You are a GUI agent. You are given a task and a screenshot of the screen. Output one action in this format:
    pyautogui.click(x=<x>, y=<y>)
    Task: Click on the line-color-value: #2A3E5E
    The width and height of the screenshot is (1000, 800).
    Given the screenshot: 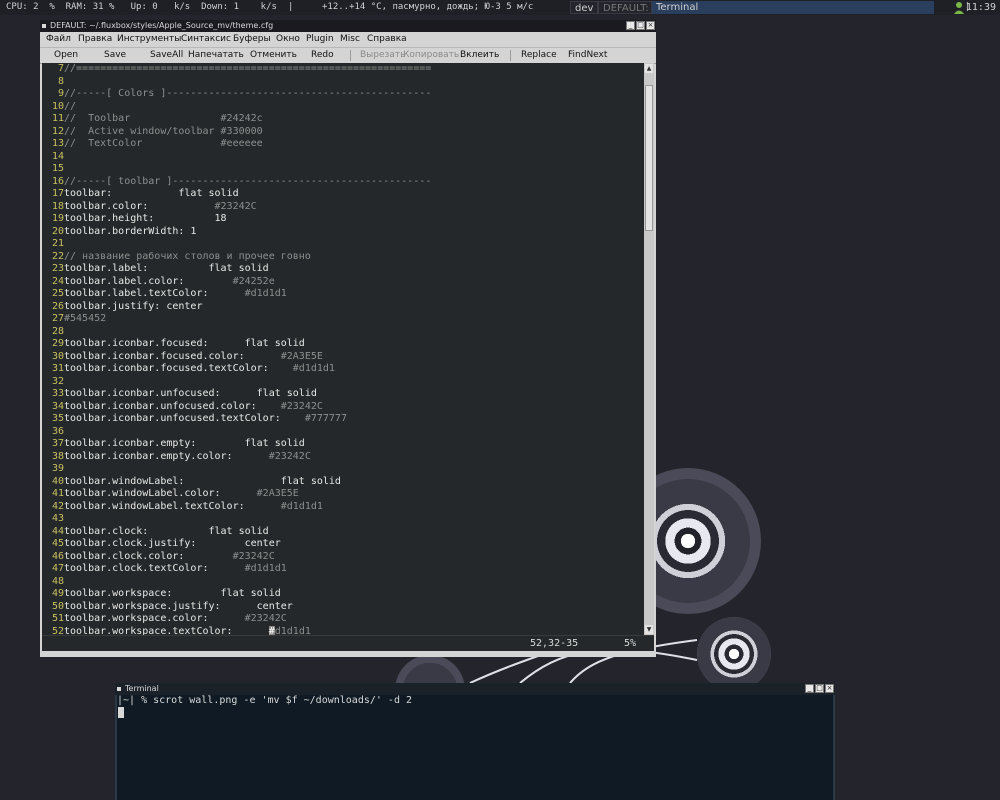 What is the action you would take?
    pyautogui.click(x=277, y=493)
    